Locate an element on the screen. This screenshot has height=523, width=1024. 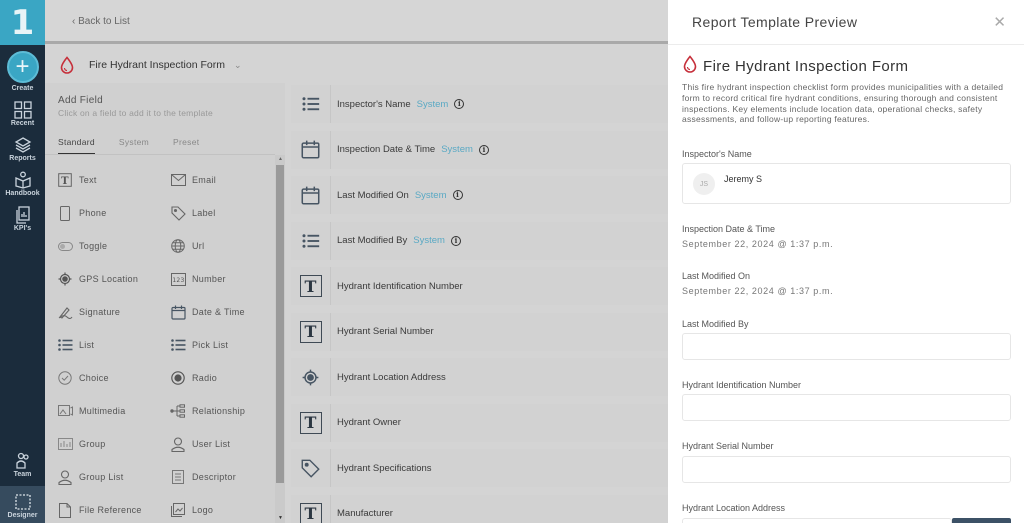
inspector-name-value: Jeremy S is located at coordinates (743, 179).